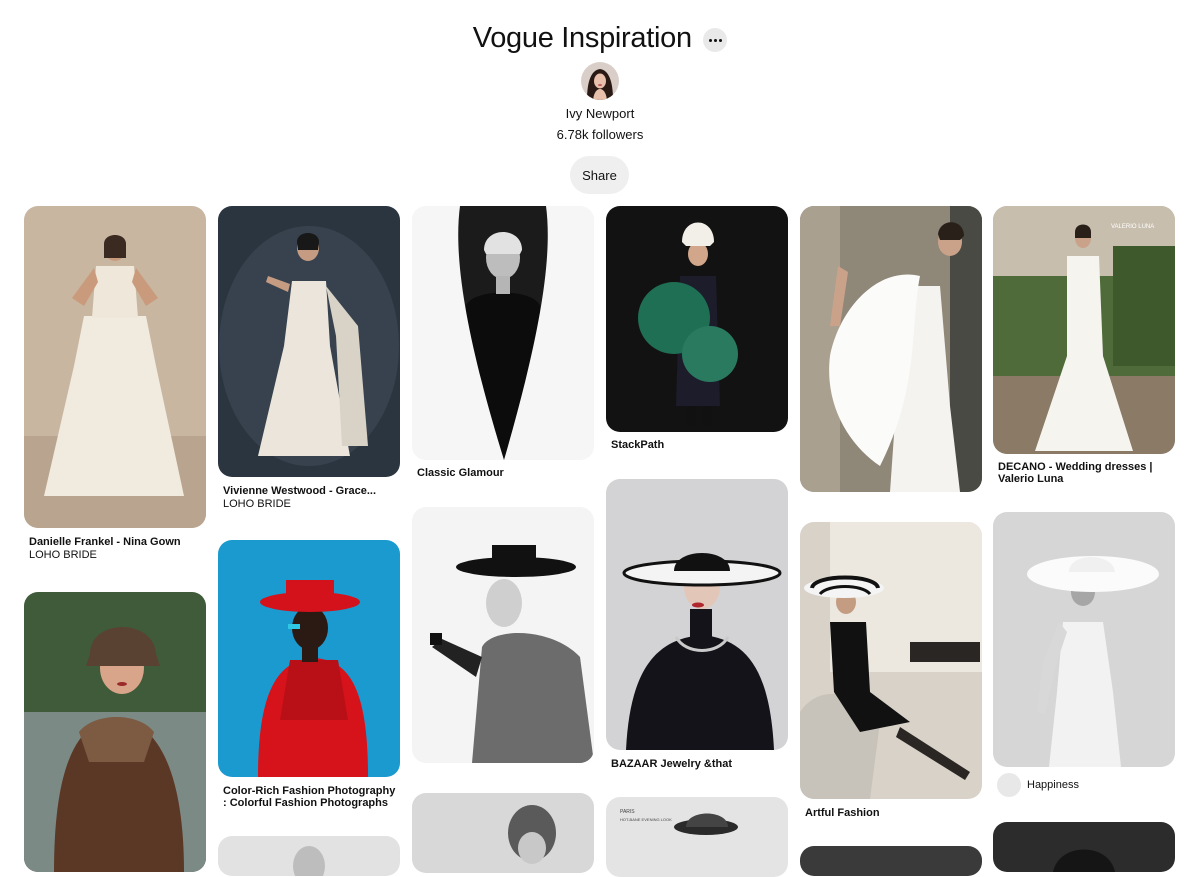 Image resolution: width=1200 pixels, height=877 pixels. I want to click on pin-card: Danielle Frankel - Nina Gown LOHO BRIDE, so click(115, 386).